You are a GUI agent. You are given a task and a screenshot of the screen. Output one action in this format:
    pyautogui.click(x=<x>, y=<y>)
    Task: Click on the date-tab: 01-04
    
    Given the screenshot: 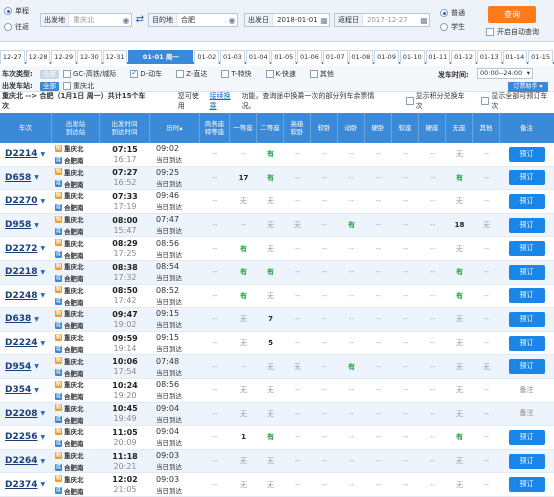 What is the action you would take?
    pyautogui.click(x=258, y=57)
    